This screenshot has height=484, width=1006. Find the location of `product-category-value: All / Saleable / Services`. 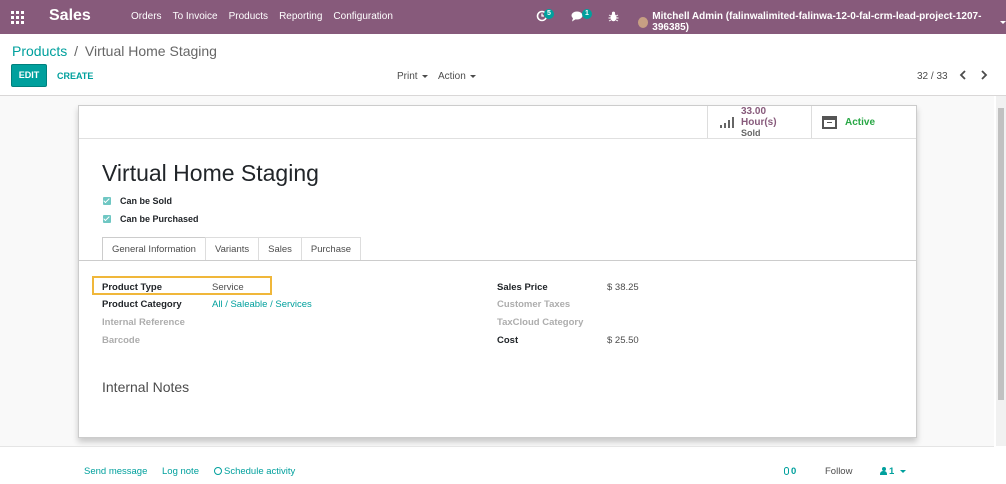

product-category-value: All / Saleable / Services is located at coordinates (262, 304).